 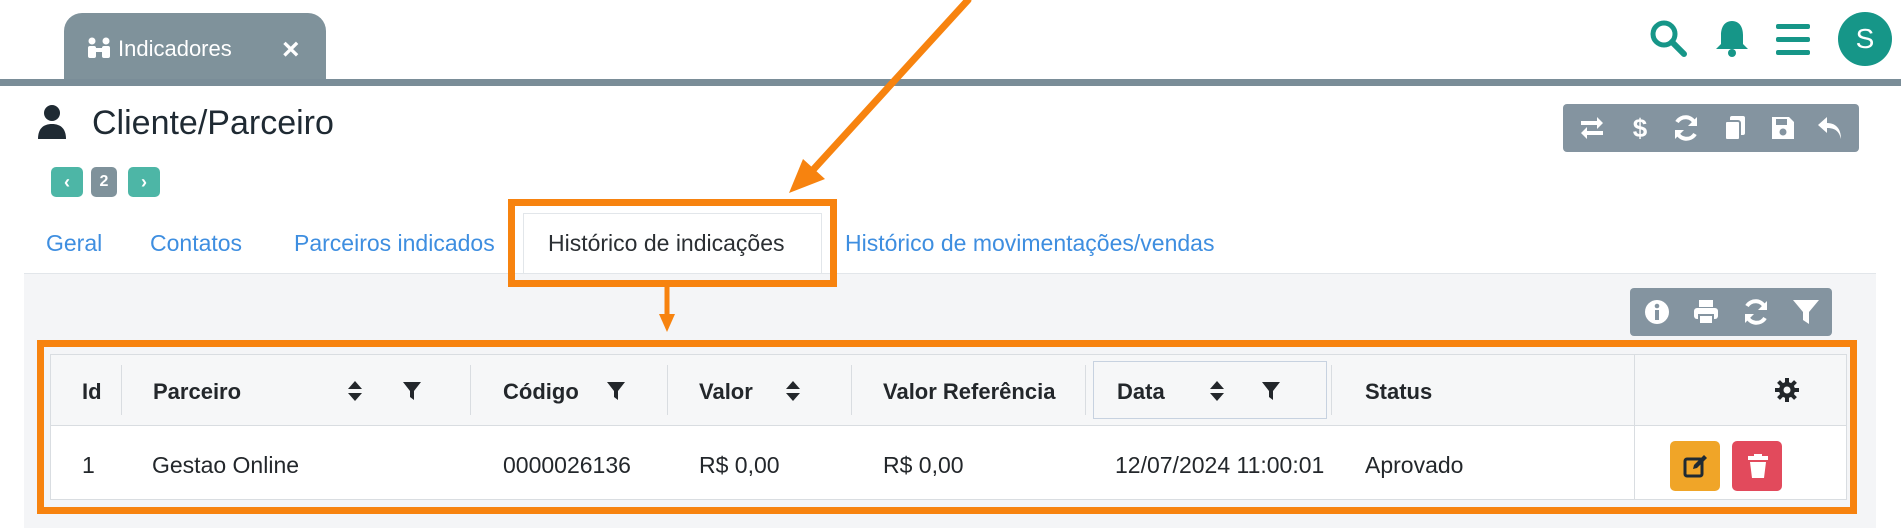 I want to click on user-icon, so click(x=52, y=122).